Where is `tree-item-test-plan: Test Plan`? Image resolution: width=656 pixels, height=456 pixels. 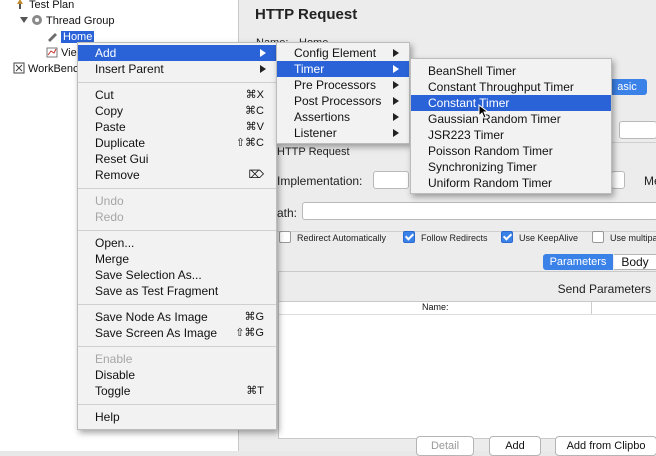
tree-item-test-plan: Test Plan is located at coordinates (44, 6).